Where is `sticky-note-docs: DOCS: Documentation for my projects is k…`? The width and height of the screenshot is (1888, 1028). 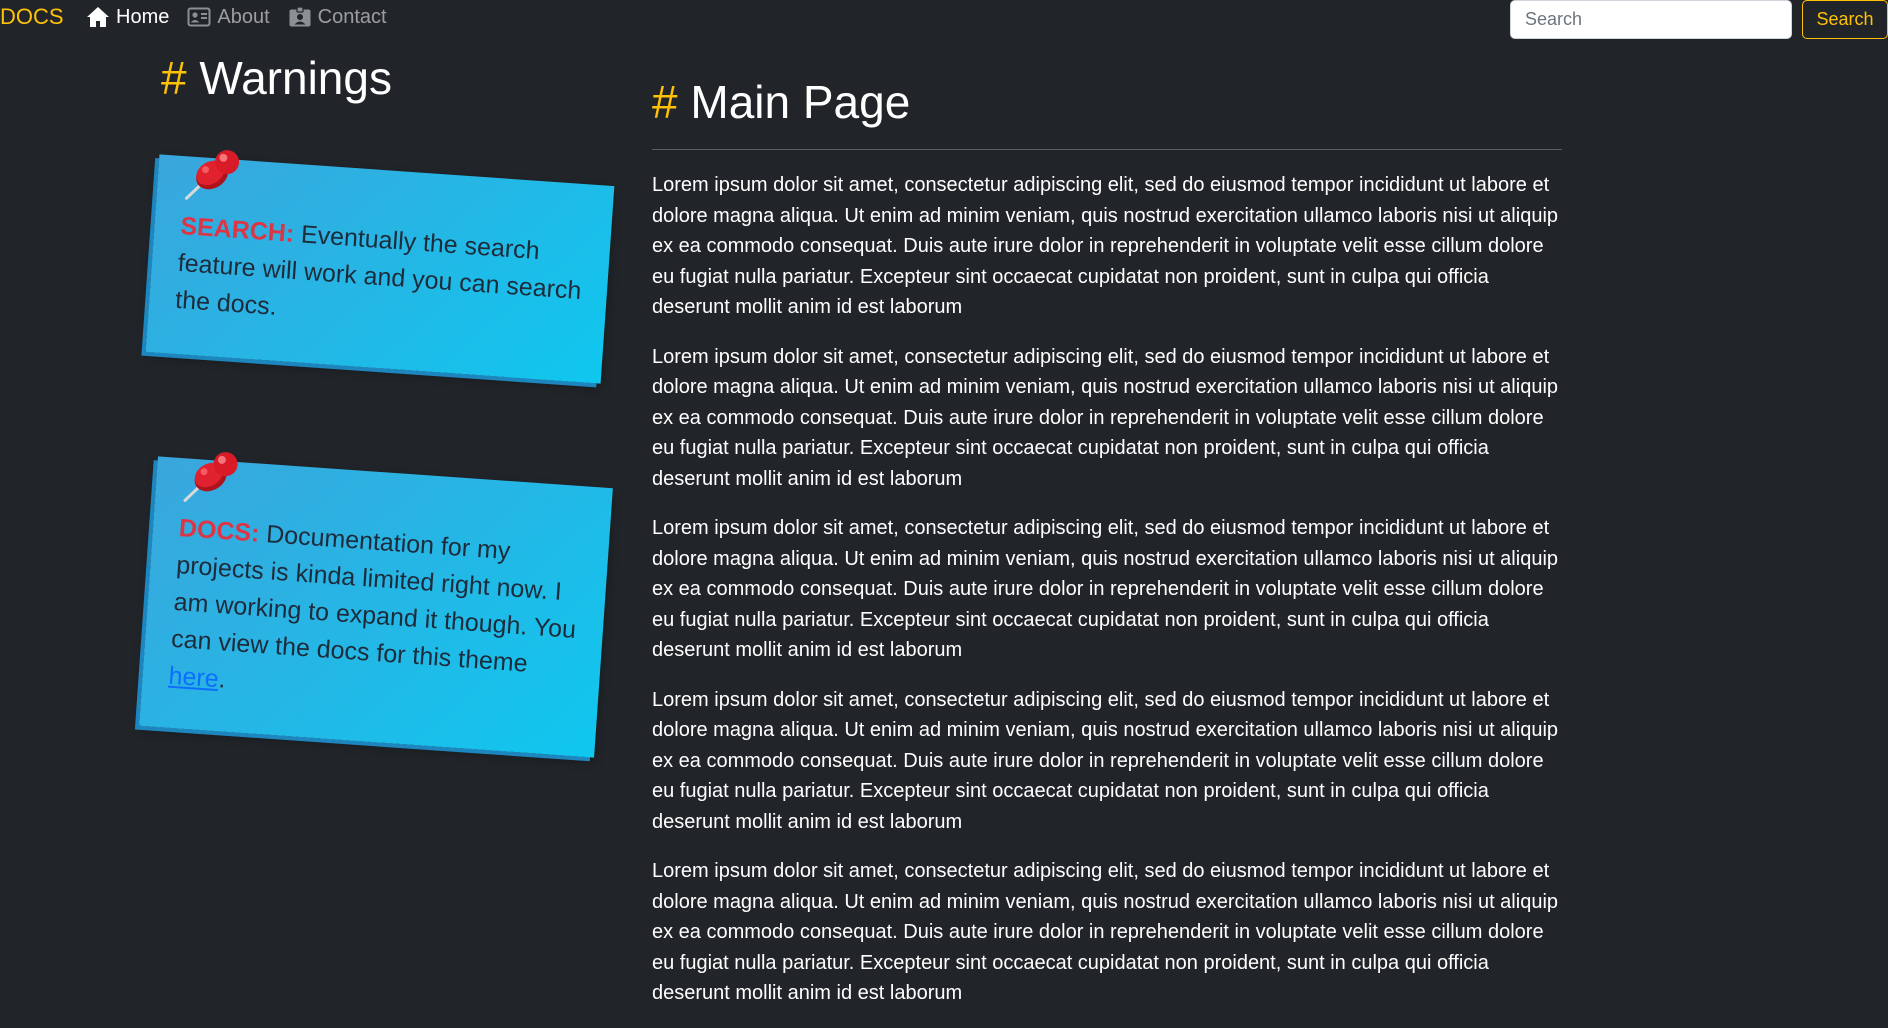 sticky-note-docs: DOCS: Documentation for my projects is k… is located at coordinates (376, 605).